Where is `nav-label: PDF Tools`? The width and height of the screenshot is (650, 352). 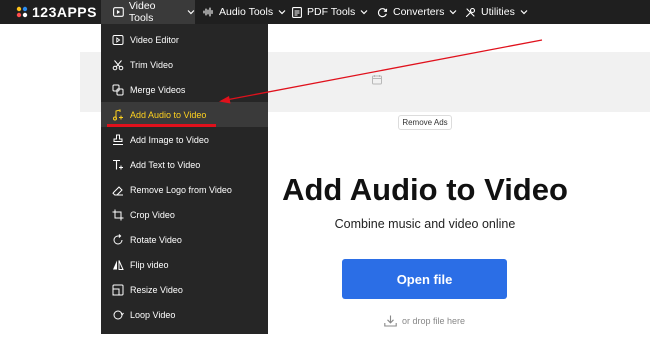
nav-label: PDF Tools is located at coordinates (331, 12).